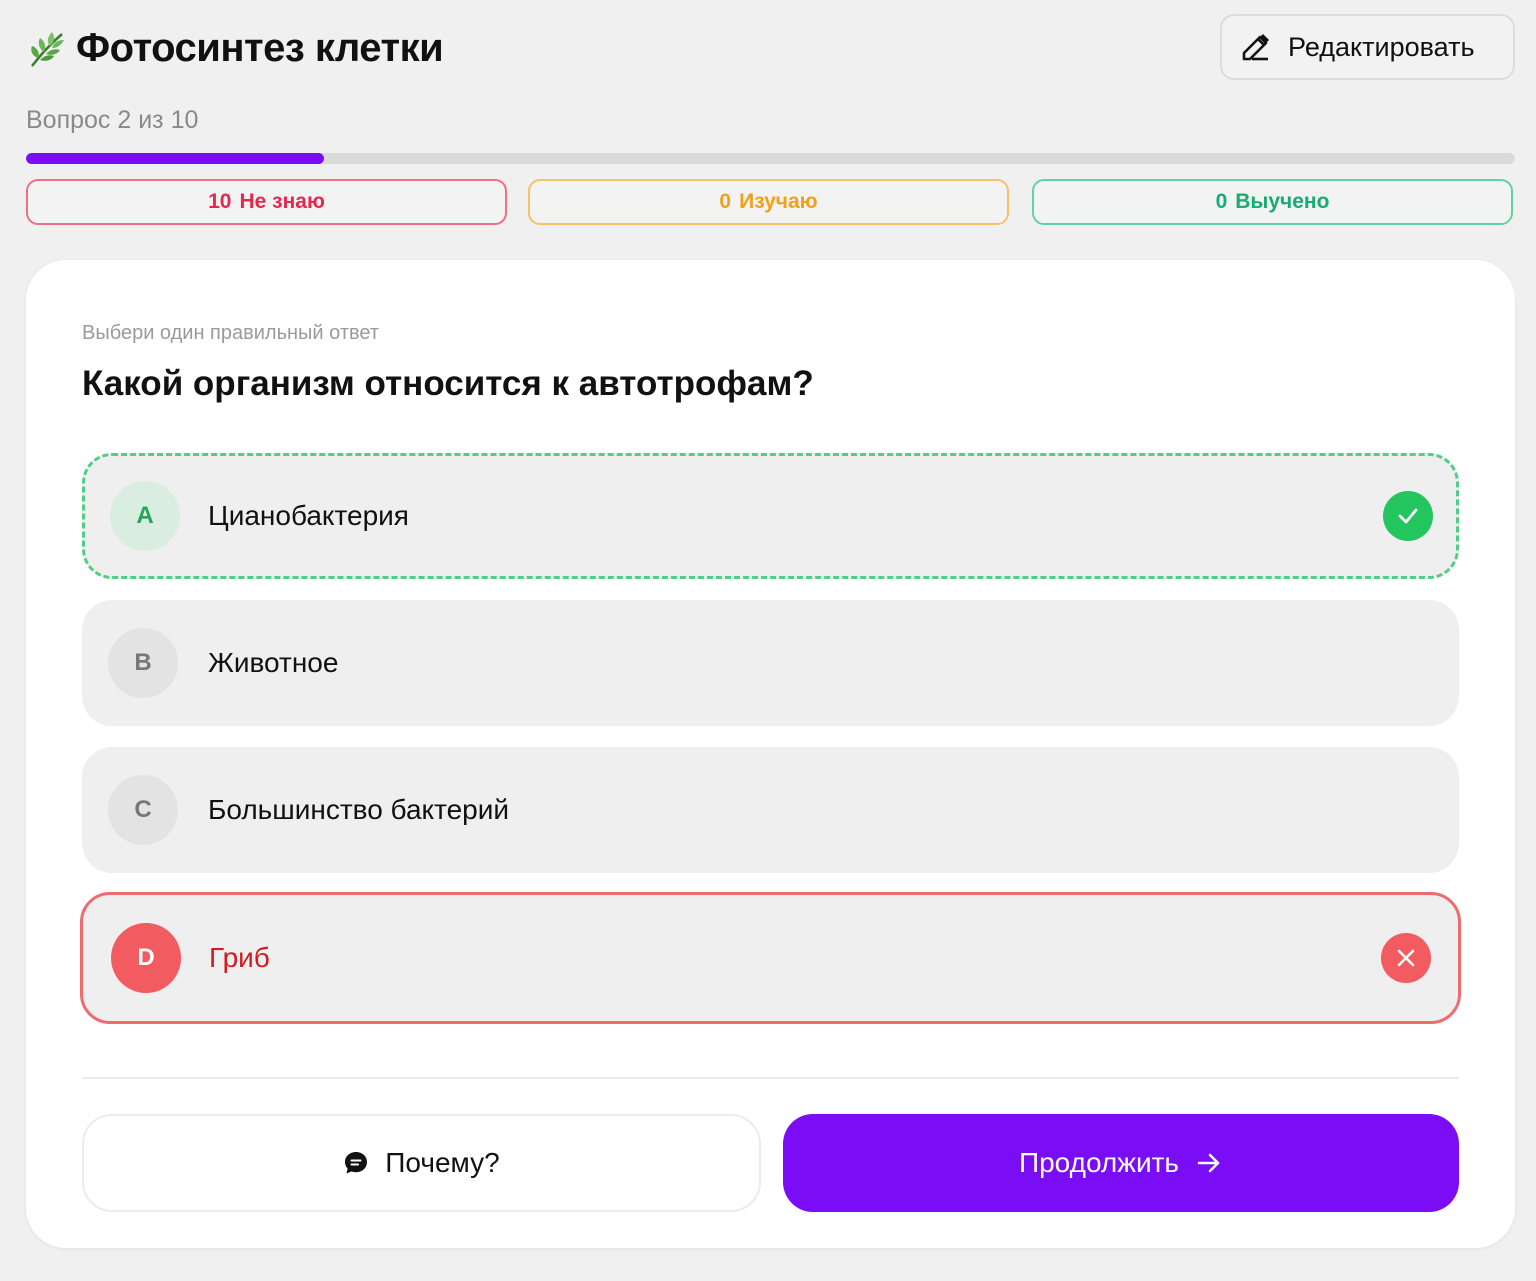 This screenshot has height=1281, width=1536. I want to click on answer-option-b: B Животное, so click(770, 663).